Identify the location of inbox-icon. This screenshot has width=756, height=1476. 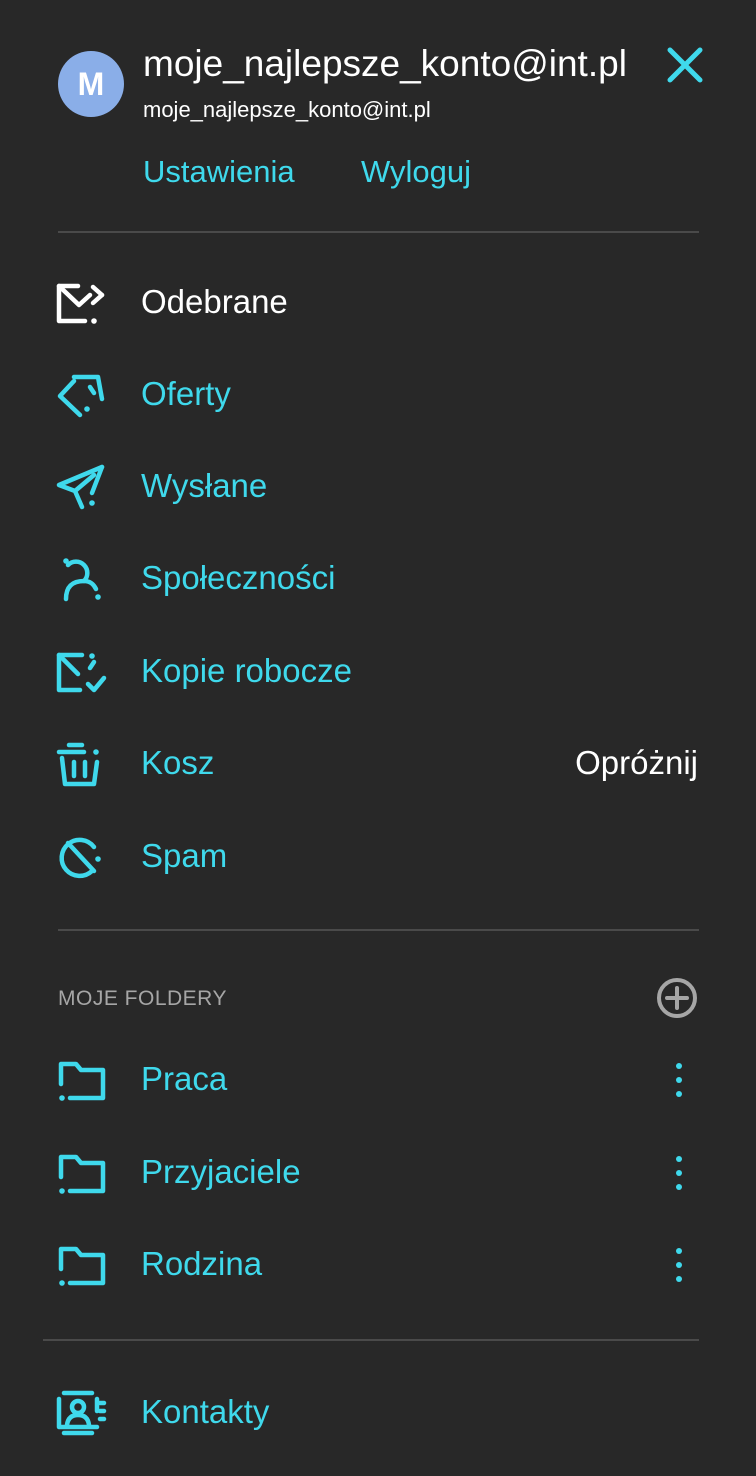
(80, 303).